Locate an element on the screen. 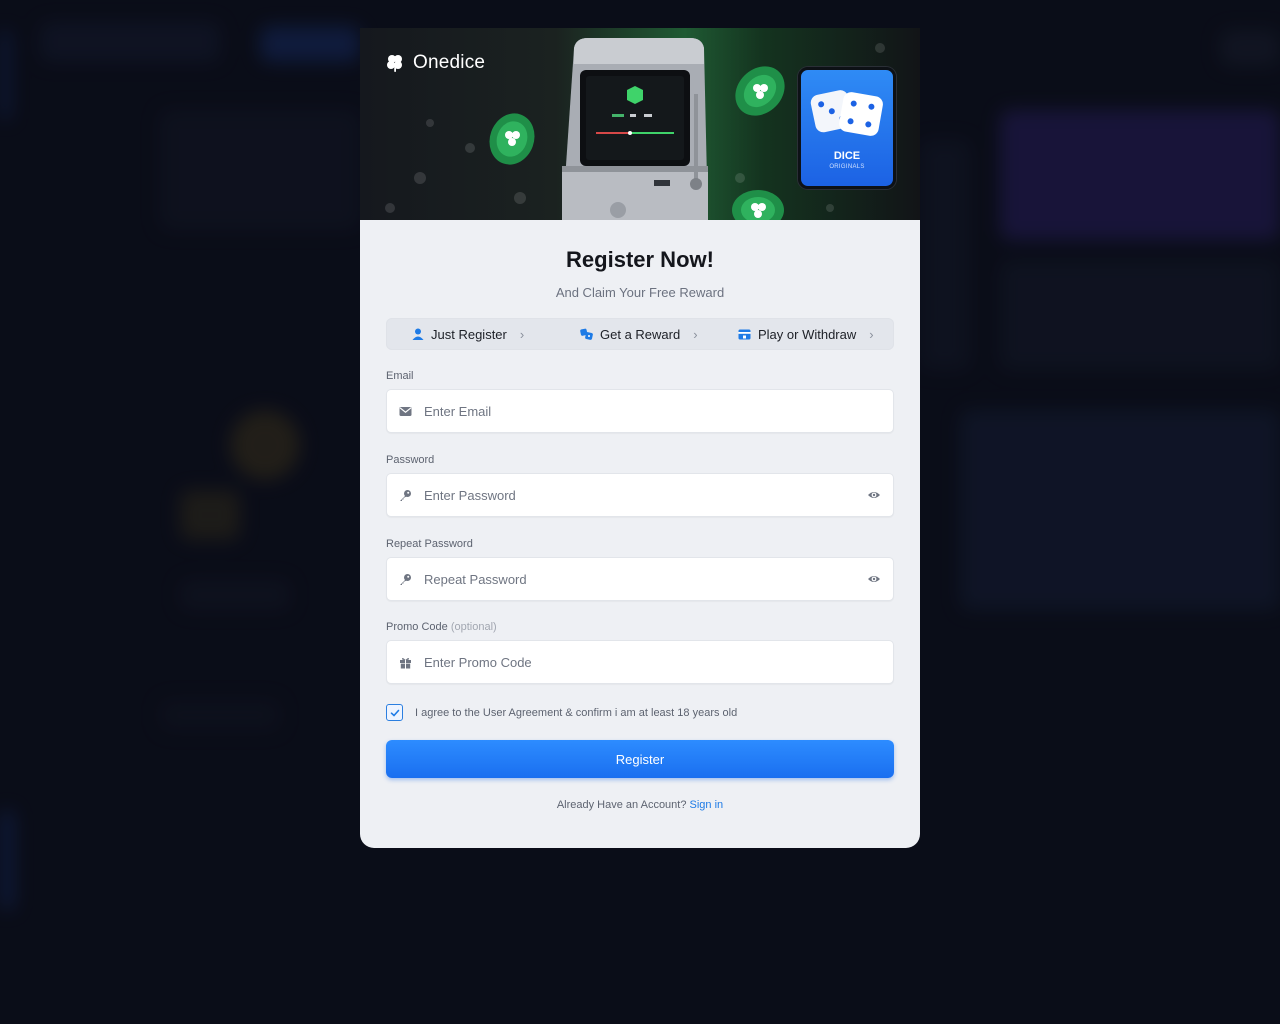 This screenshot has height=1024, width=1280. dice-card-title: DICE is located at coordinates (847, 156).